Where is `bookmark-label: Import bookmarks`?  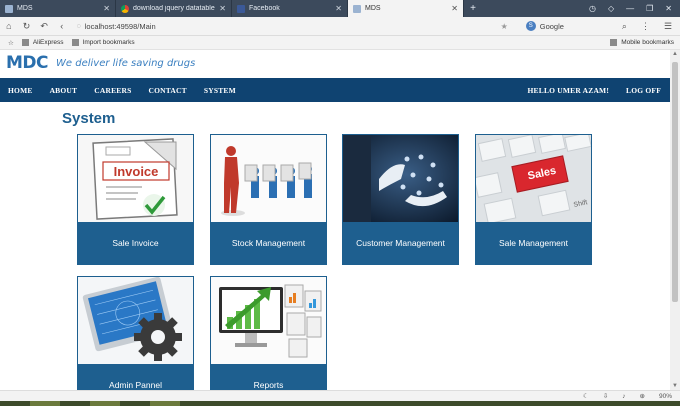
bookmark-label: Import bookmarks is located at coordinates (108, 42).